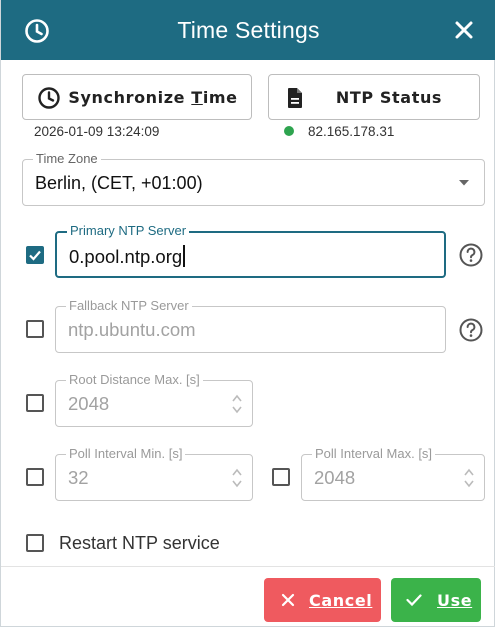  I want to click on ntp-status-indicator, so click(289, 131).